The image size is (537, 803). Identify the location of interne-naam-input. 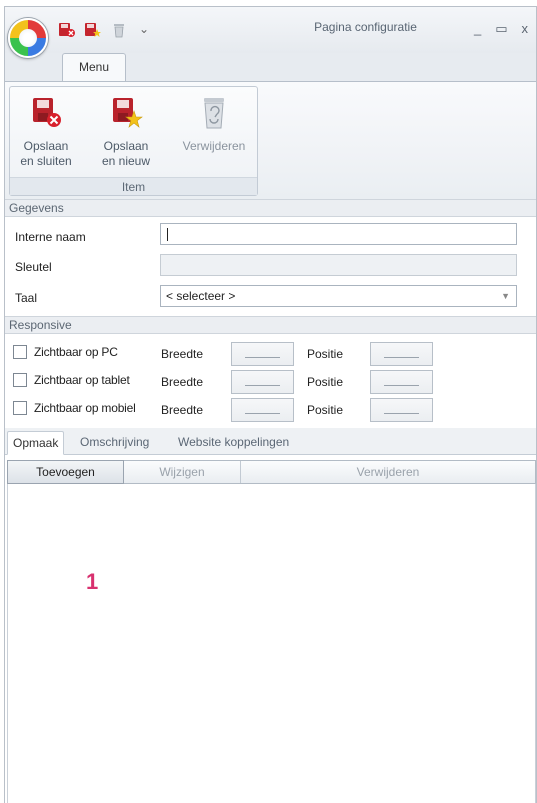
(338, 234).